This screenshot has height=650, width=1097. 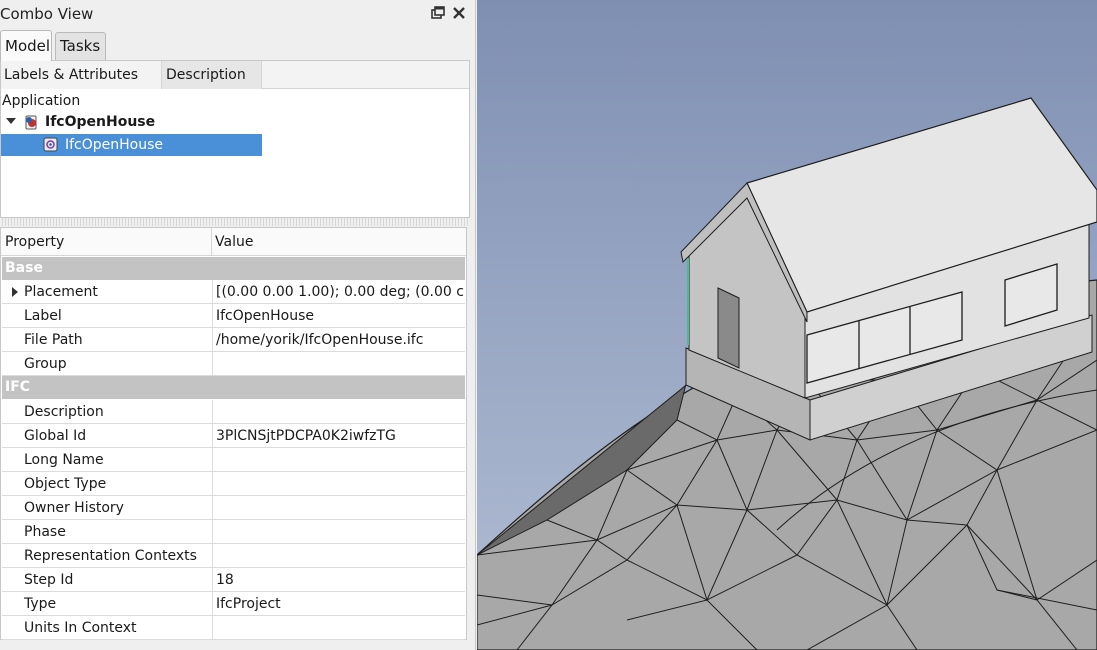 I want to click on property-row-long-name: Long Name, so click(x=233, y=460).